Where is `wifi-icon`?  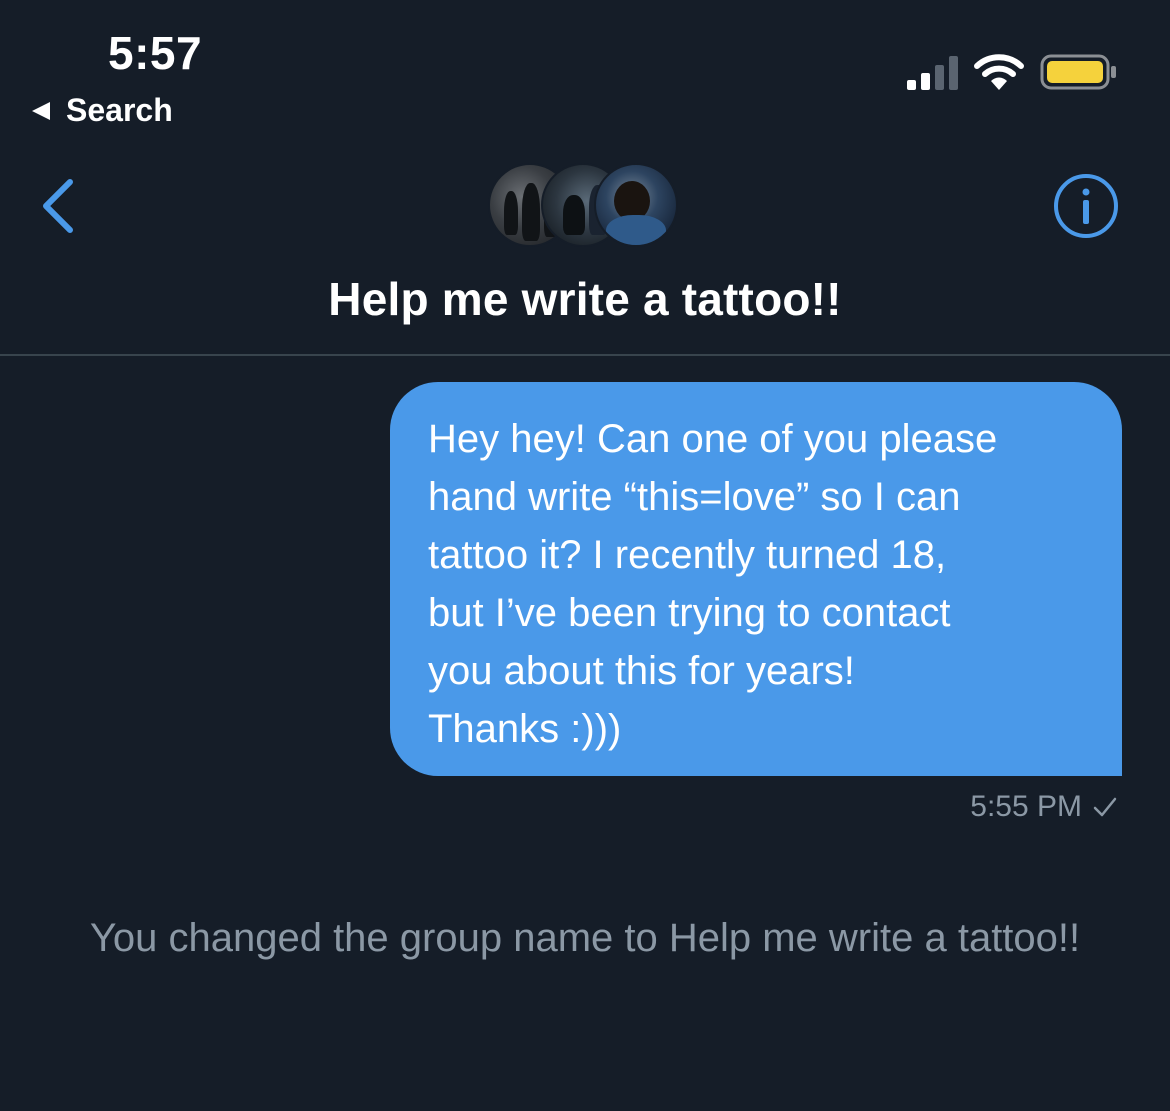
wifi-icon is located at coordinates (999, 72).